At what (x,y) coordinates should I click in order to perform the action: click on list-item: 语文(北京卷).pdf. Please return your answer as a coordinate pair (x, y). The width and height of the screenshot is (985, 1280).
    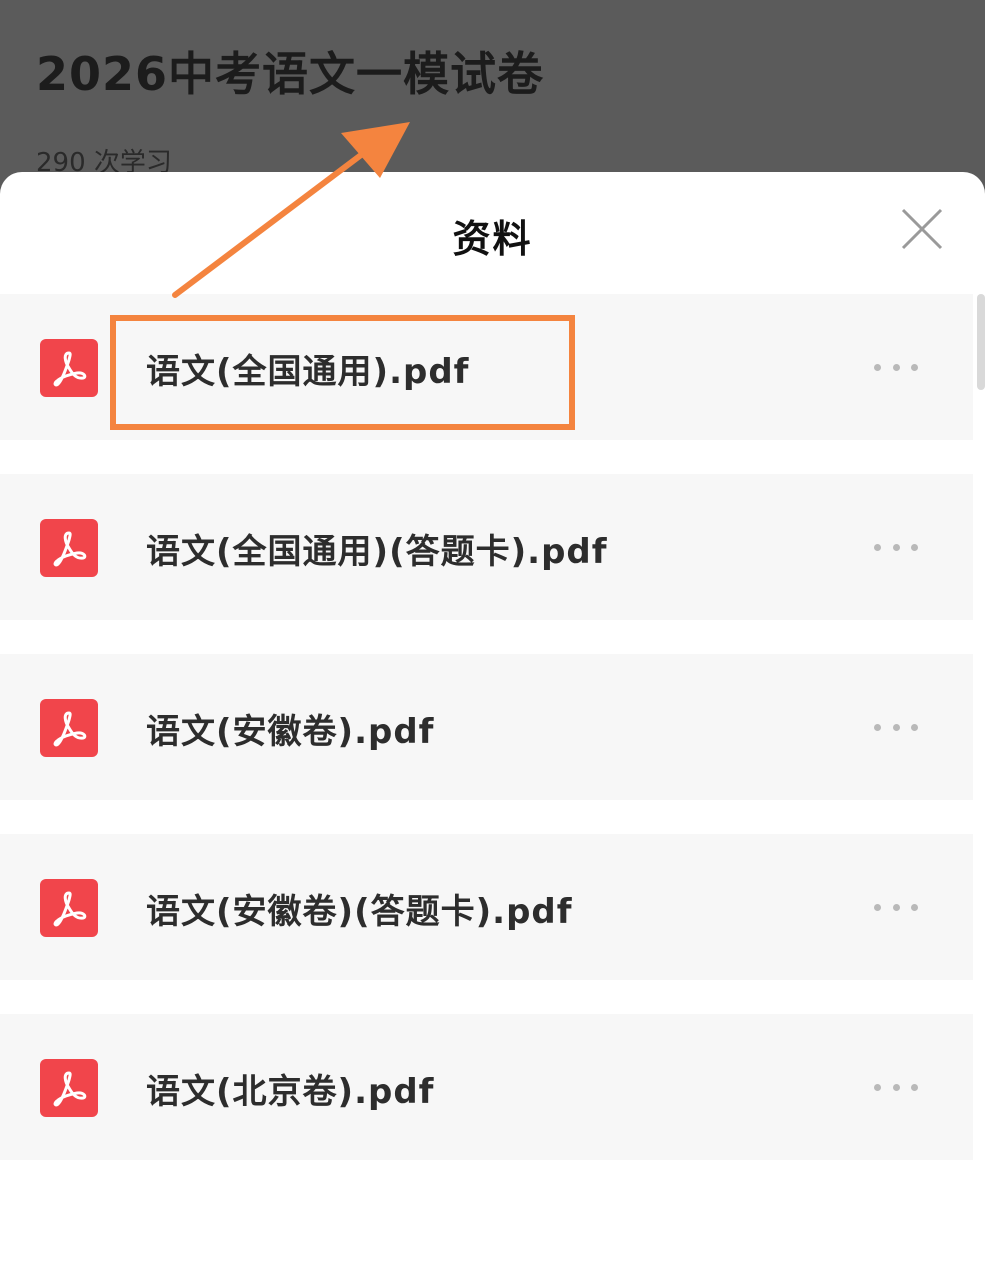
    Looking at the image, I should click on (486, 1087).